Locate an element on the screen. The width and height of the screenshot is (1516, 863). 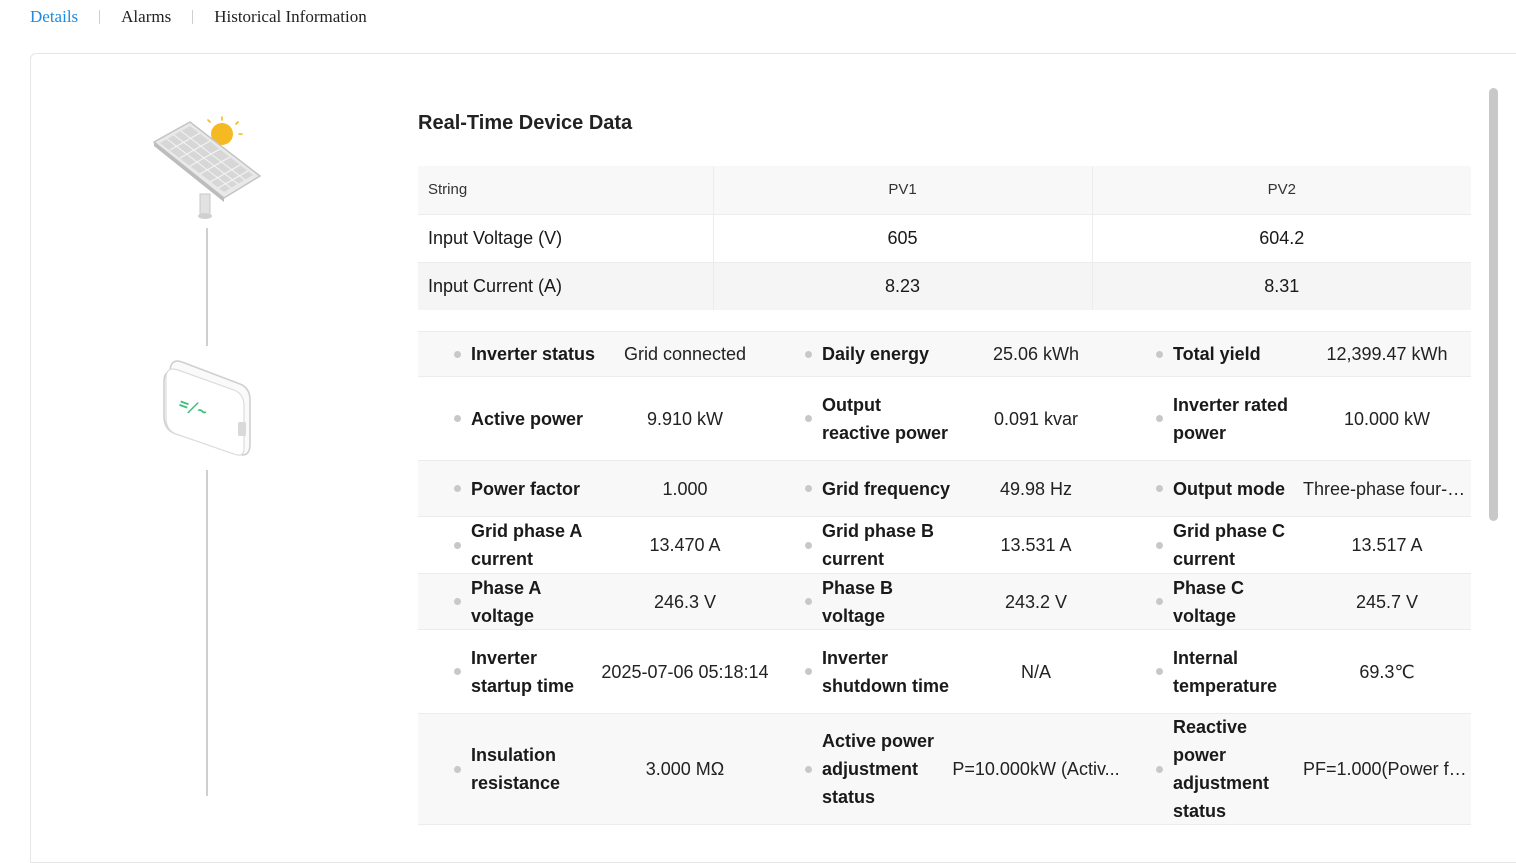
metric-value: 12,399.47 kWh is located at coordinates (1387, 354).